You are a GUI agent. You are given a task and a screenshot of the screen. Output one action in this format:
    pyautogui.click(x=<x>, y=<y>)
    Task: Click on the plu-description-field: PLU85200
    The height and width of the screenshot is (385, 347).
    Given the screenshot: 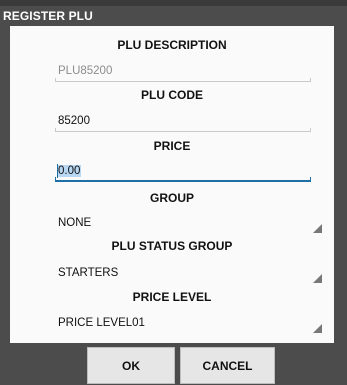 What is the action you would take?
    pyautogui.click(x=183, y=72)
    